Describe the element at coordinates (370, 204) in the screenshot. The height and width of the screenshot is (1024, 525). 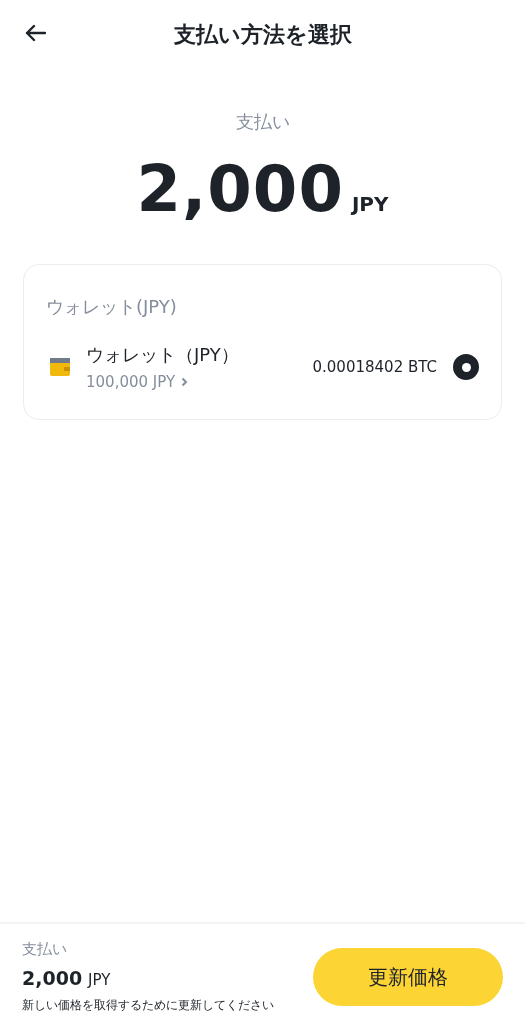
I see `currency-label: JPY` at that location.